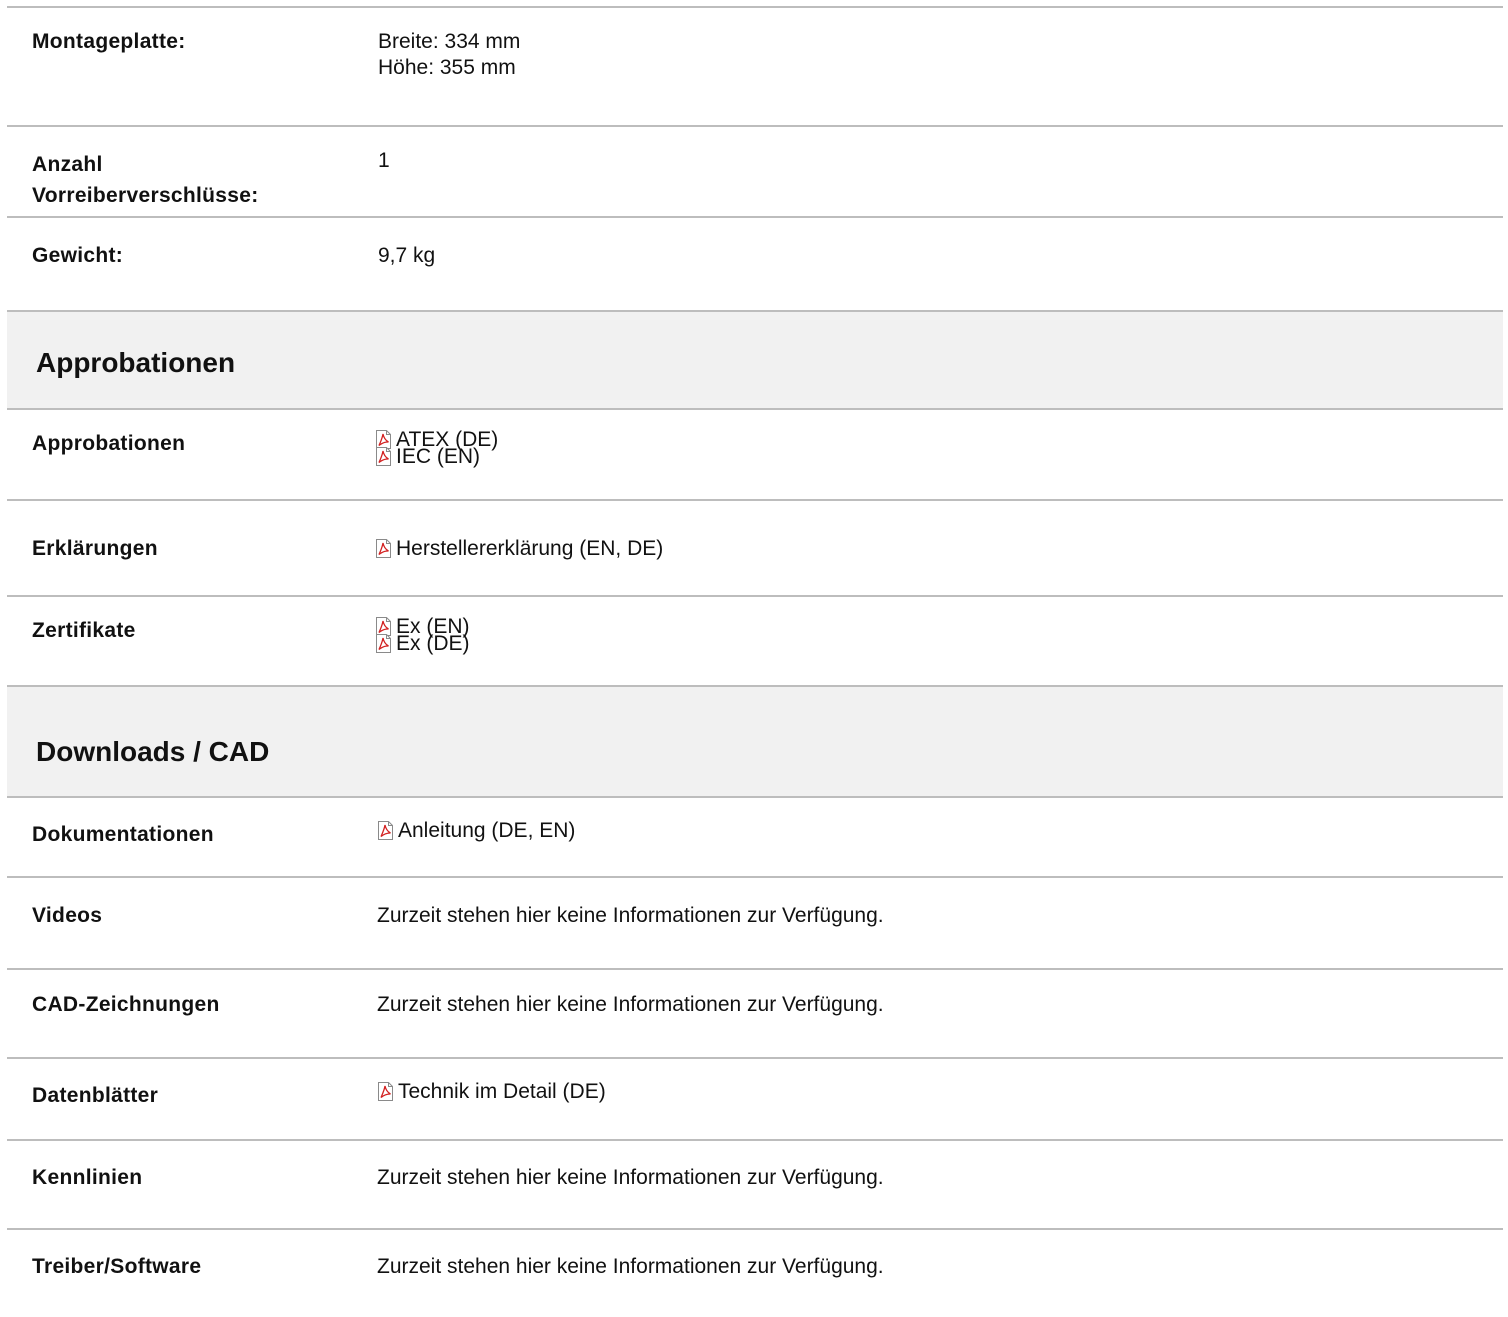  What do you see at coordinates (95, 1095) in the screenshot?
I see `row-label-datenblaetter: Datenblätter` at bounding box center [95, 1095].